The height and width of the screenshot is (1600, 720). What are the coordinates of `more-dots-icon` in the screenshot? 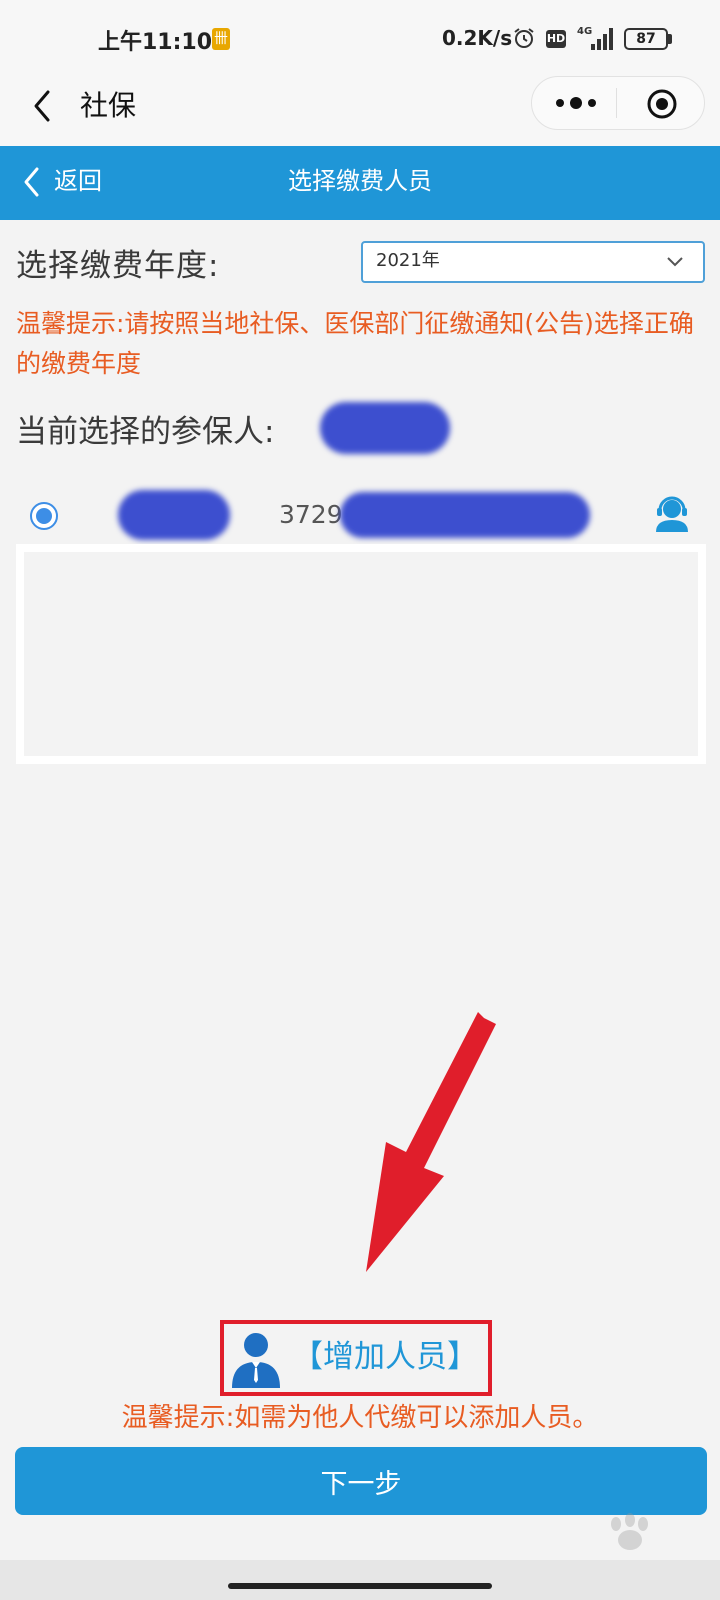 It's located at (576, 103).